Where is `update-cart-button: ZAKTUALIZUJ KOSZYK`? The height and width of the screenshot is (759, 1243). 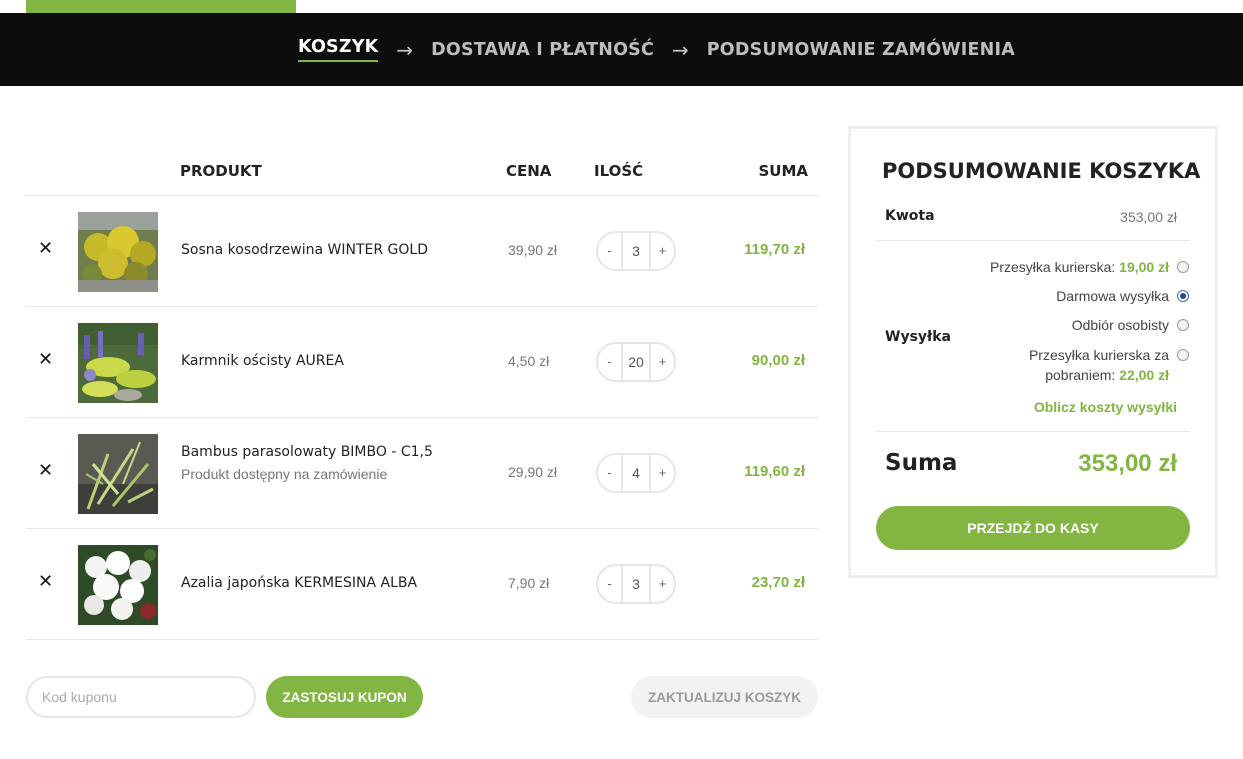 update-cart-button: ZAKTUALIZUJ KOSZYK is located at coordinates (724, 697).